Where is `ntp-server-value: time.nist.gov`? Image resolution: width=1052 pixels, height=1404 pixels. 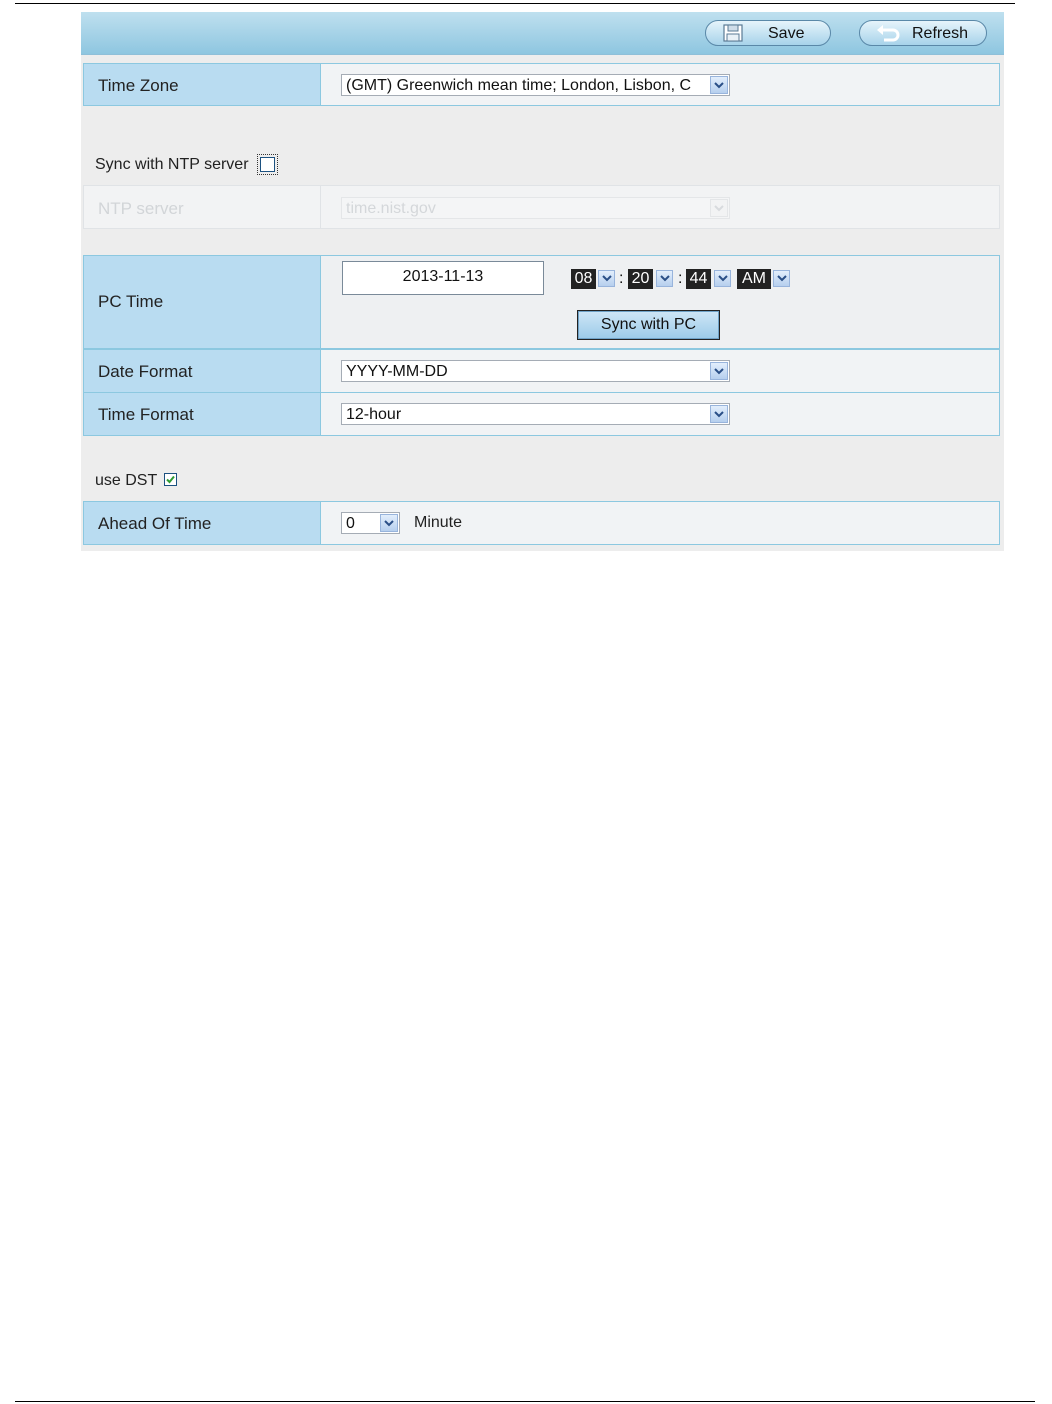
ntp-server-value: time.nist.gov is located at coordinates (391, 208).